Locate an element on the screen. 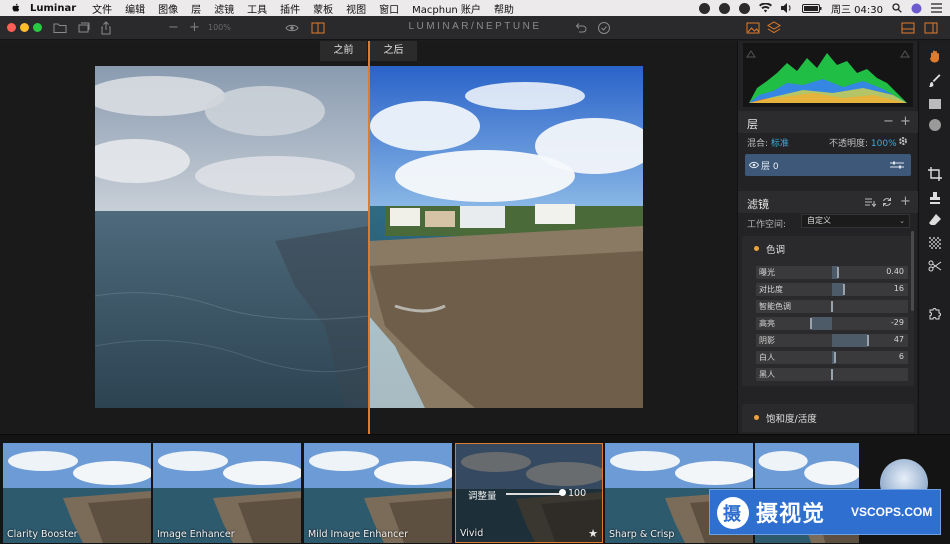 This screenshot has width=950, height=544. layers-panel-icon is located at coordinates (774, 28).